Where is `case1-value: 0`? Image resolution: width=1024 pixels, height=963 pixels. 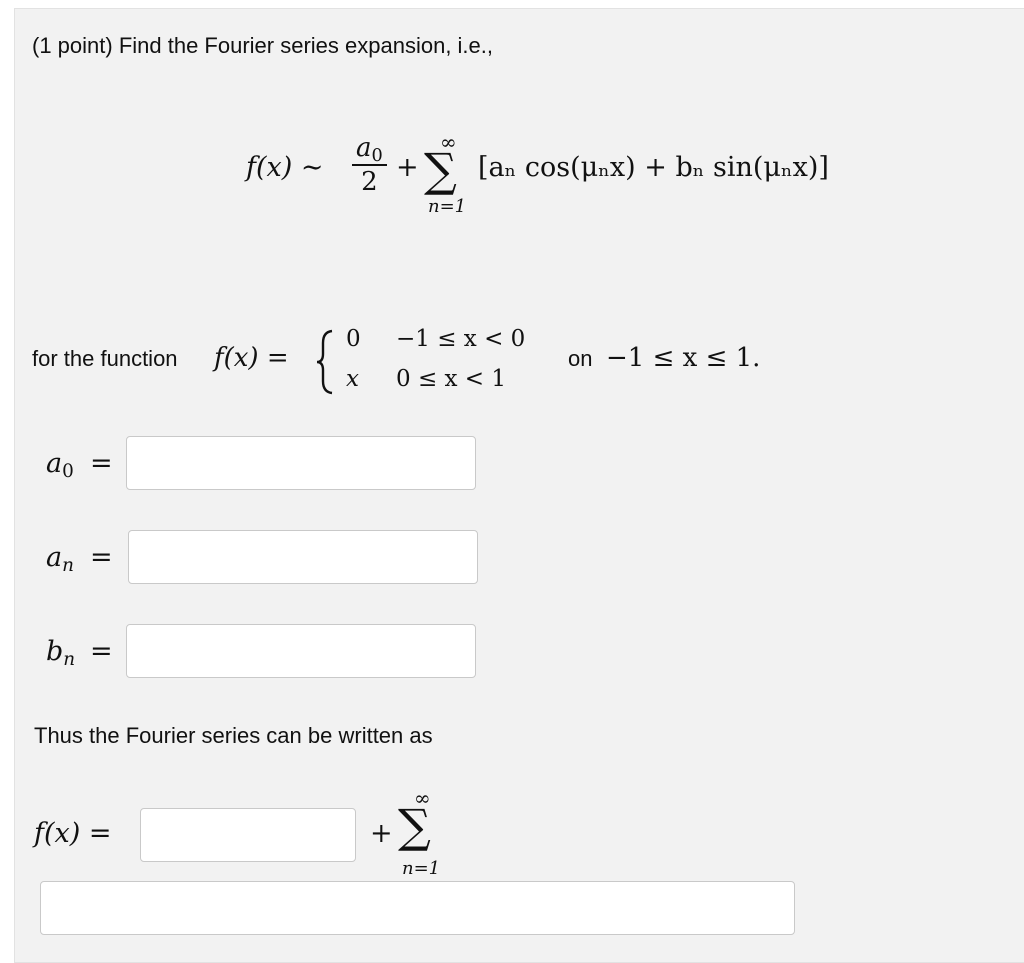 case1-value: 0 is located at coordinates (353, 339).